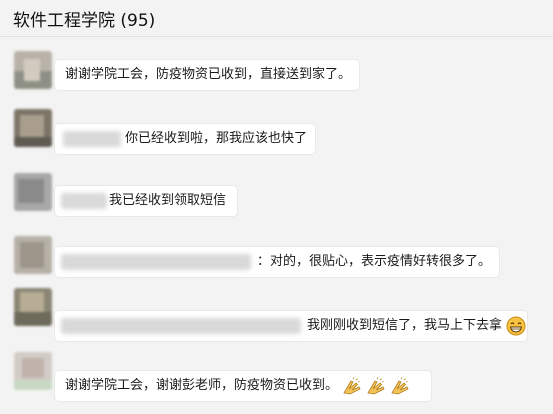 The width and height of the screenshot is (553, 414). I want to click on message-bubble: 你已经收到啦，那我应该也快了, so click(185, 139).